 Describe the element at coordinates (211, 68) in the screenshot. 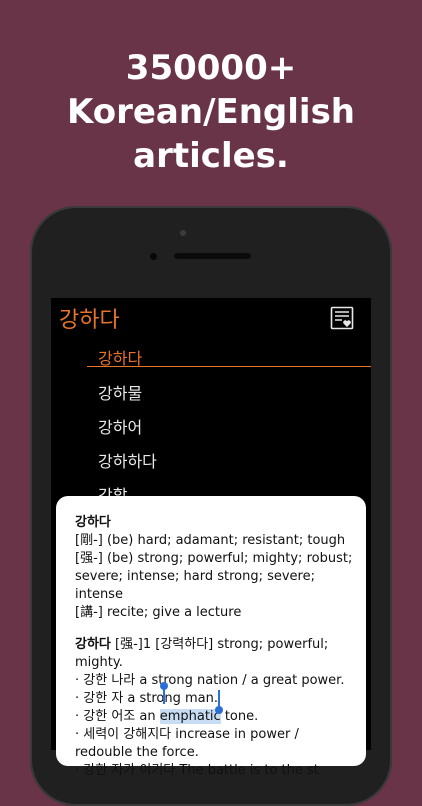

I see `headline-line-1: 350000+` at that location.